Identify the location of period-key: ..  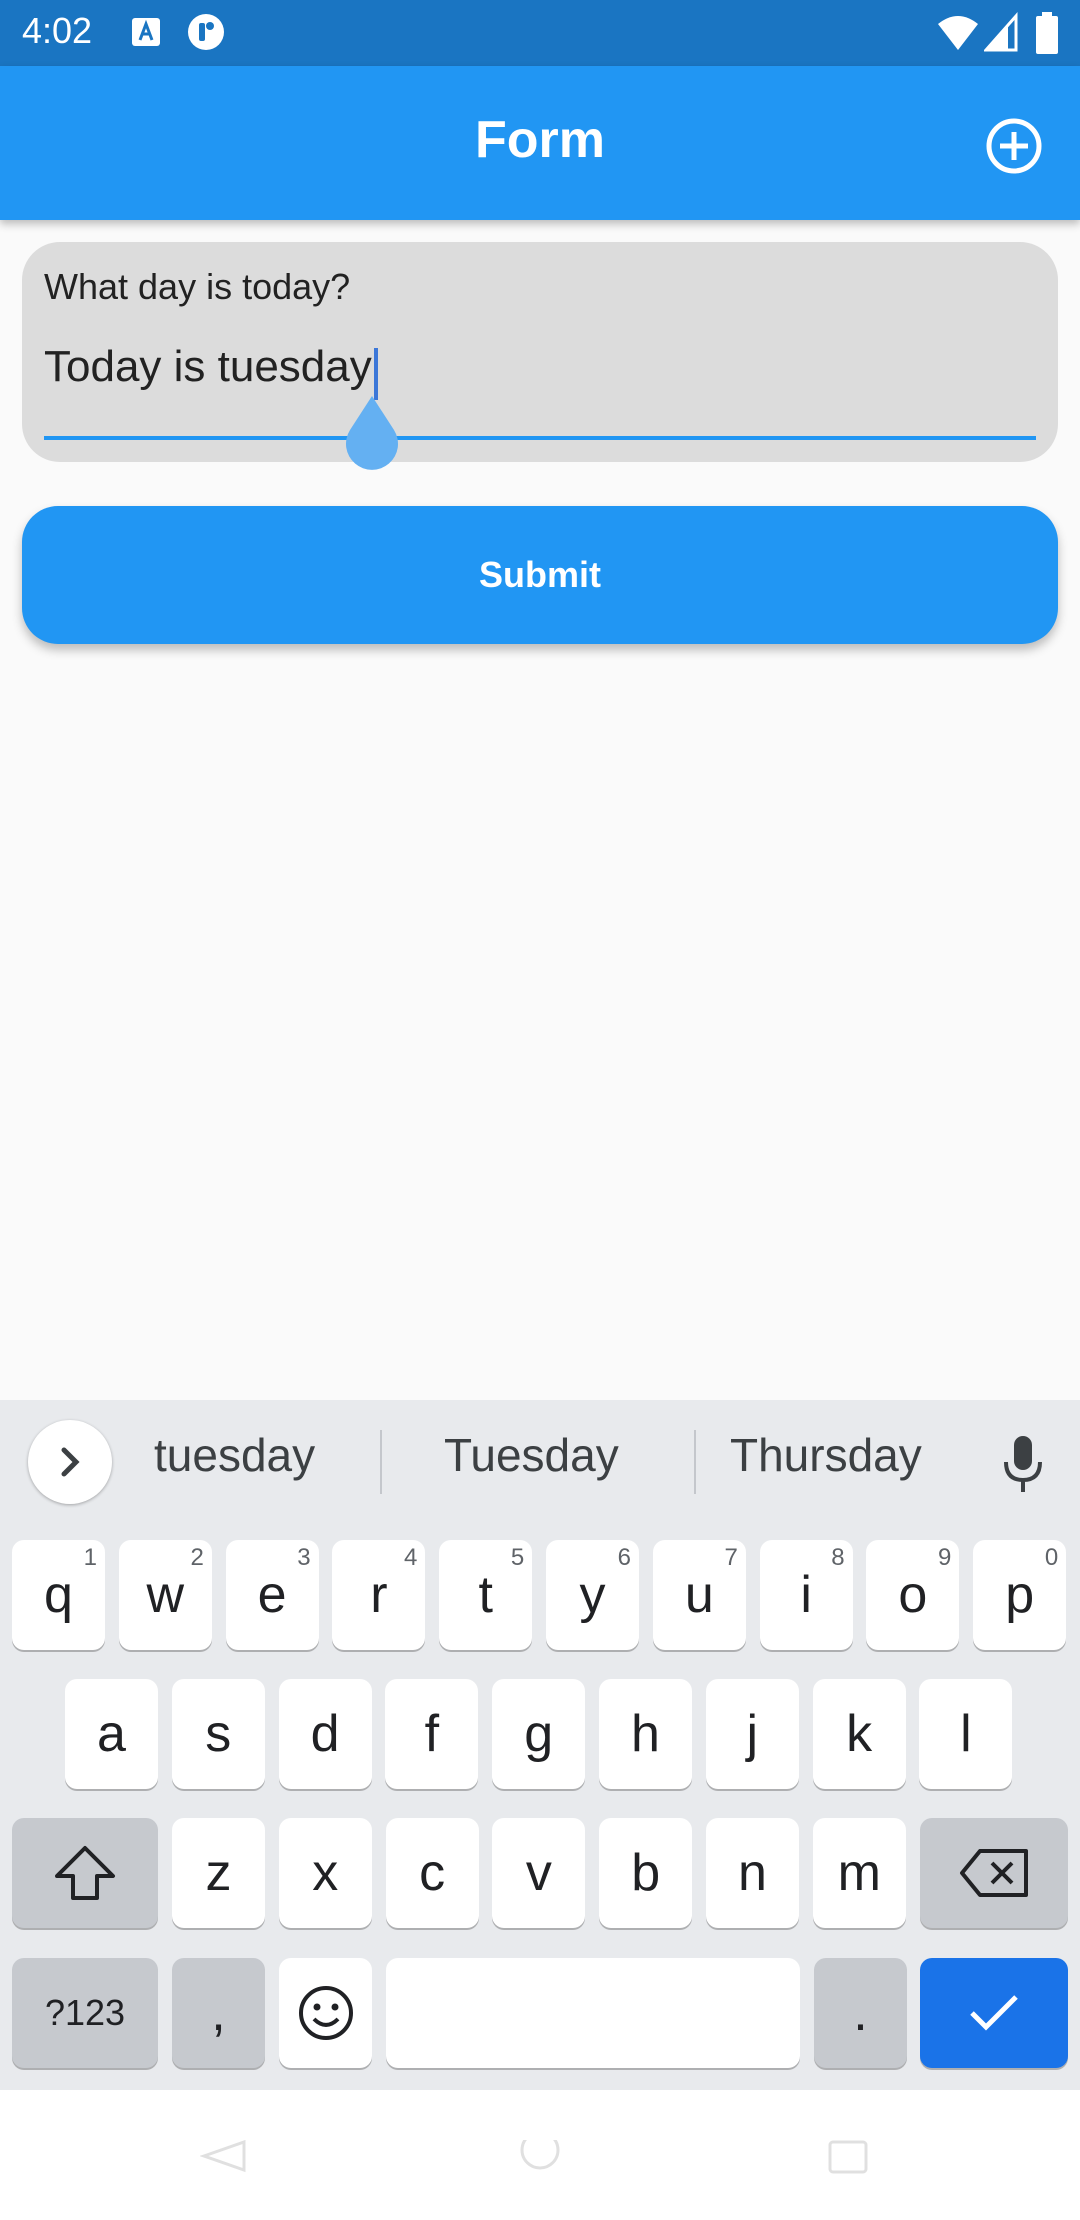
(860, 2013).